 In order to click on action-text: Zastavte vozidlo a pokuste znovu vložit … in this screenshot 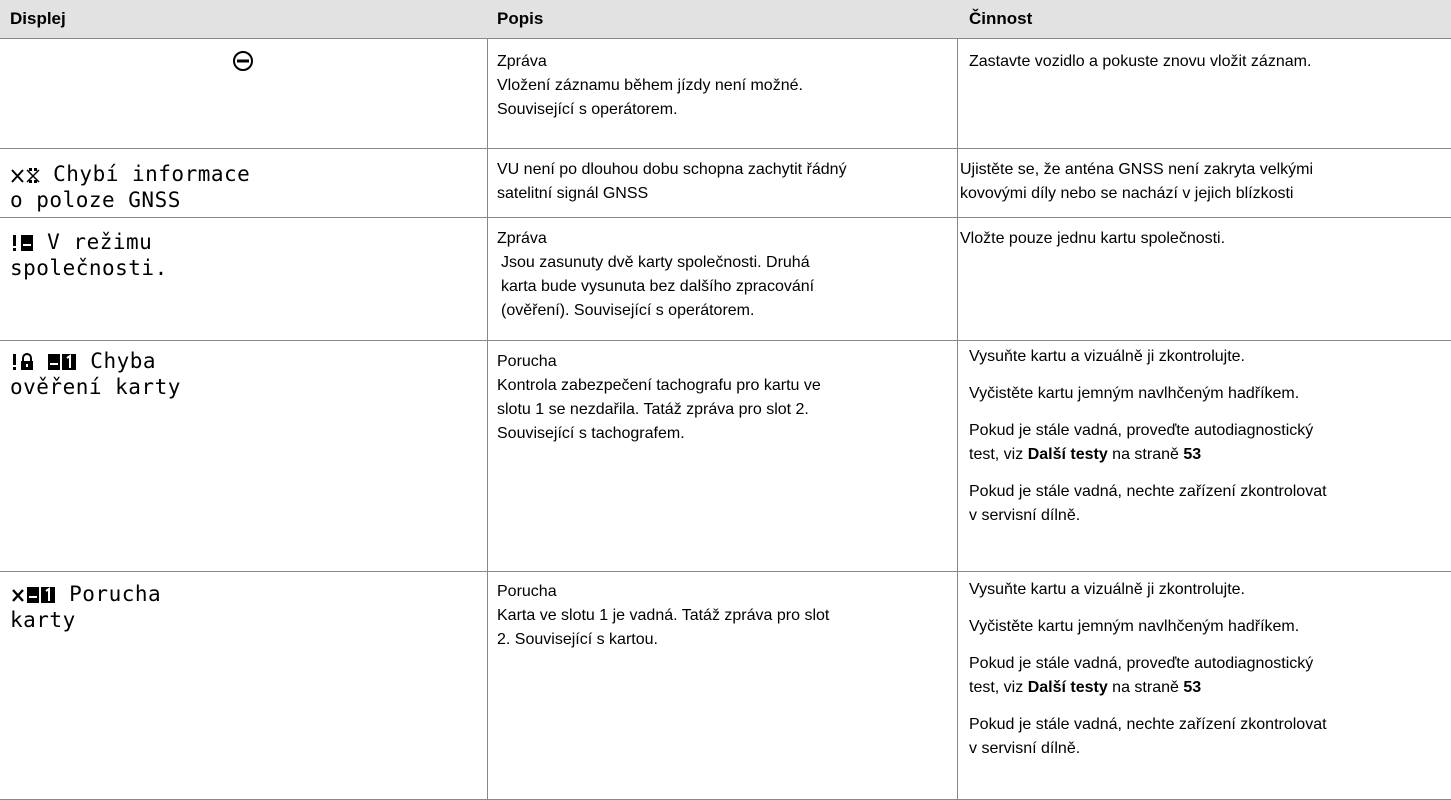, I will do `click(1140, 61)`.